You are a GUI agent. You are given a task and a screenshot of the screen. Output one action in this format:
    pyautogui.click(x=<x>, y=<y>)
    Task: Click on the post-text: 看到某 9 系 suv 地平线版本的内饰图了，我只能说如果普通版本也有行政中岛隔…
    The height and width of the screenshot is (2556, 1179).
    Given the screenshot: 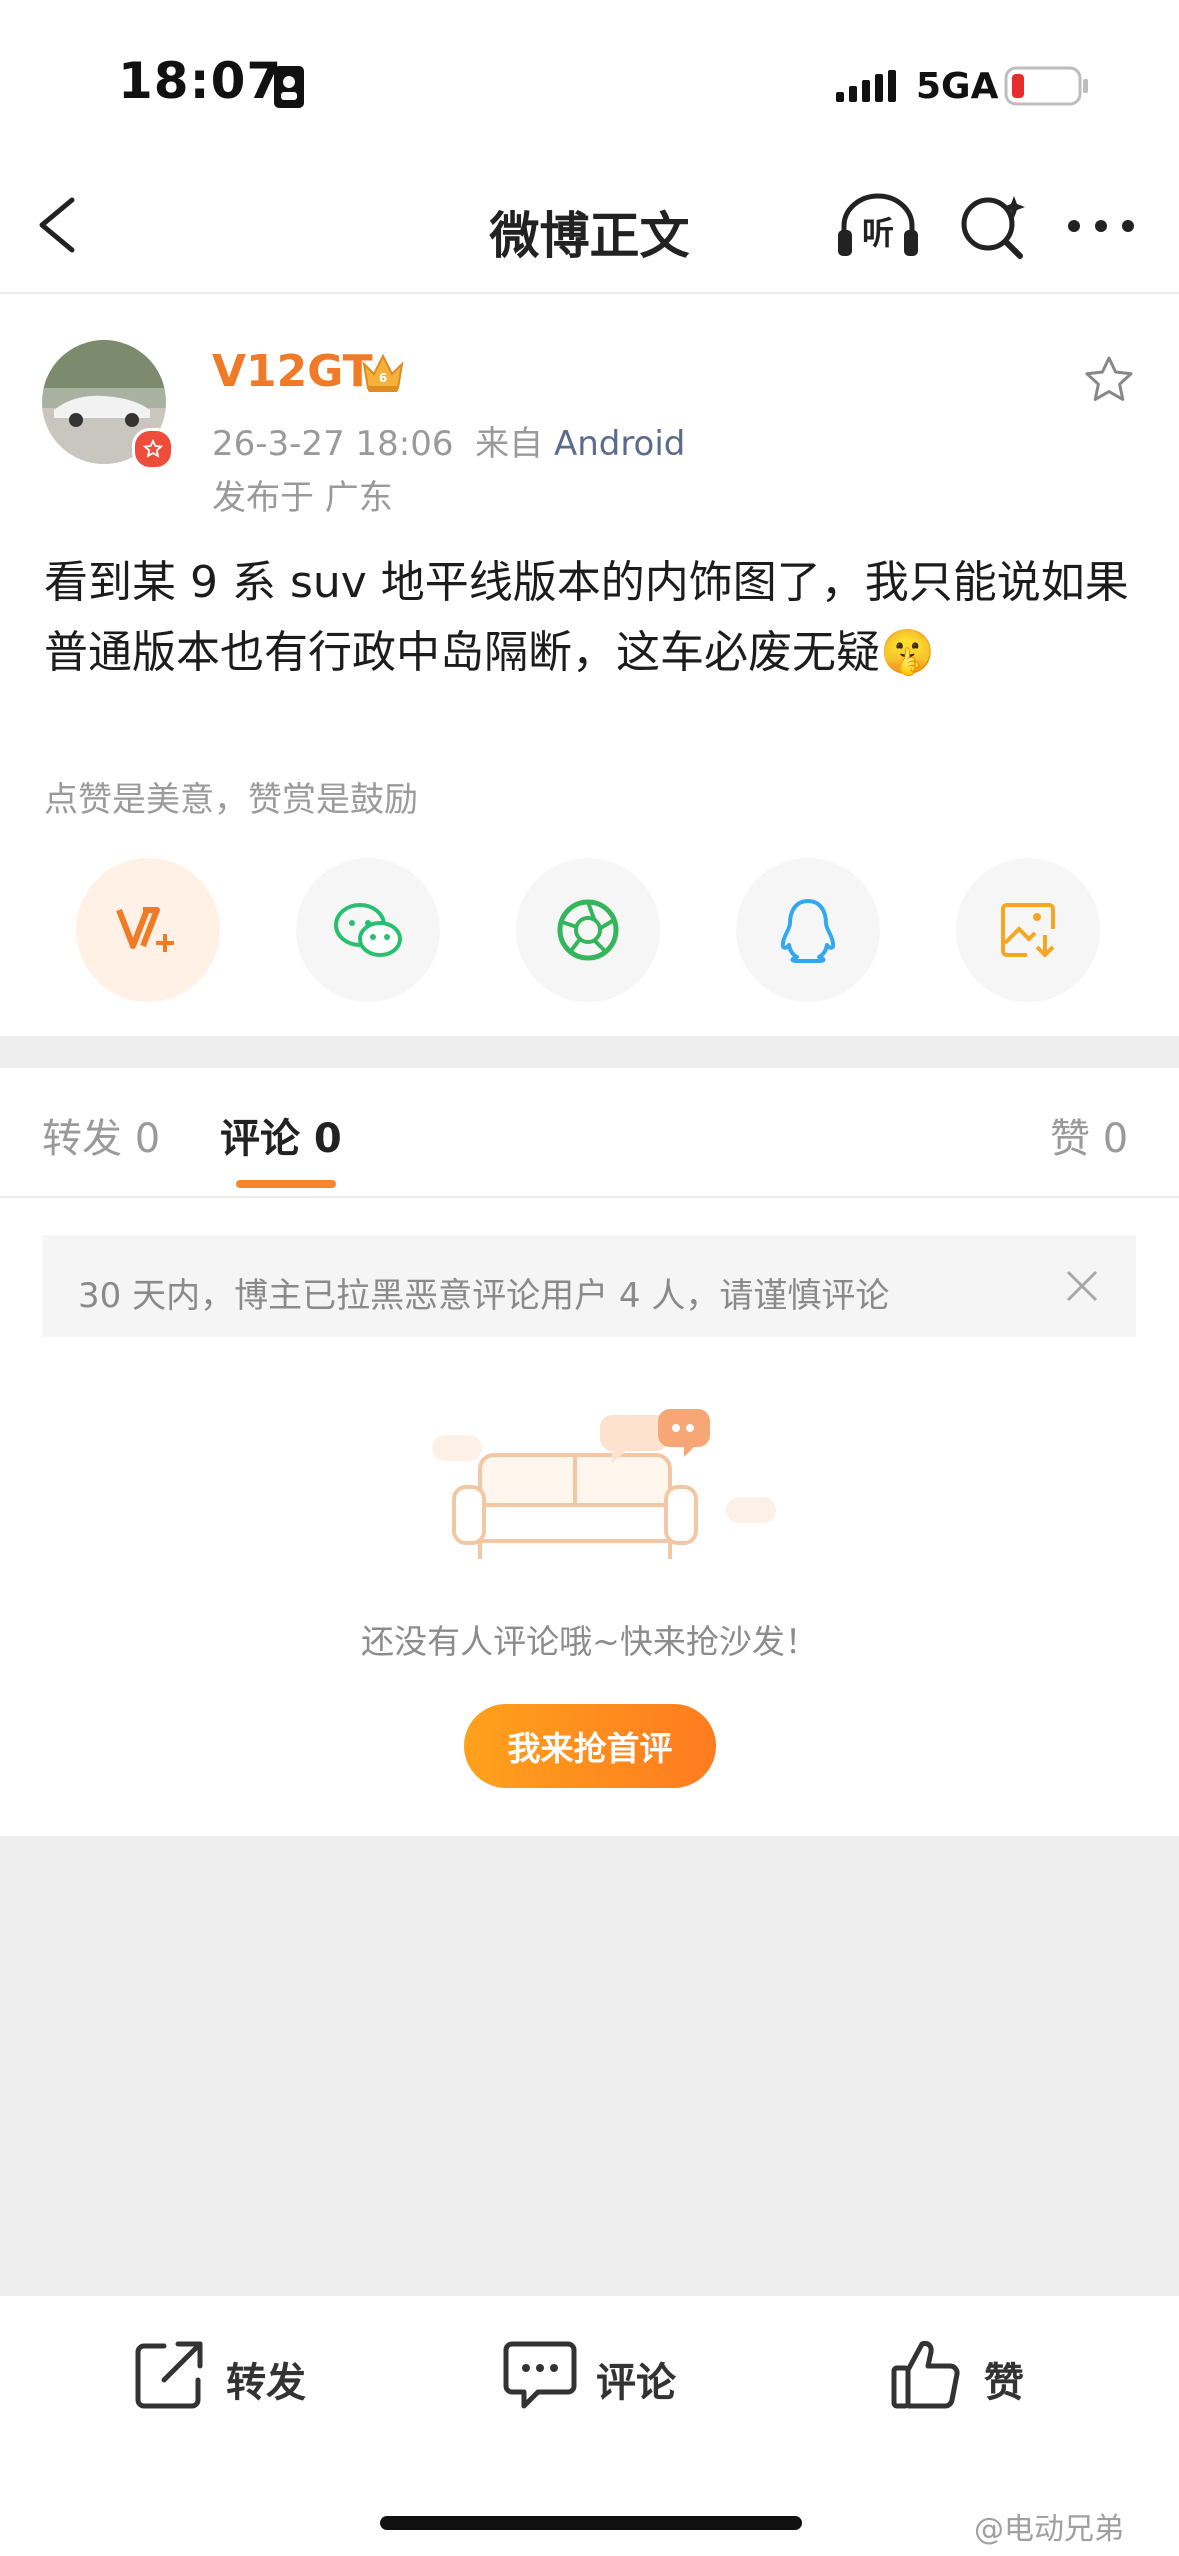 What is the action you would take?
    pyautogui.click(x=589, y=618)
    